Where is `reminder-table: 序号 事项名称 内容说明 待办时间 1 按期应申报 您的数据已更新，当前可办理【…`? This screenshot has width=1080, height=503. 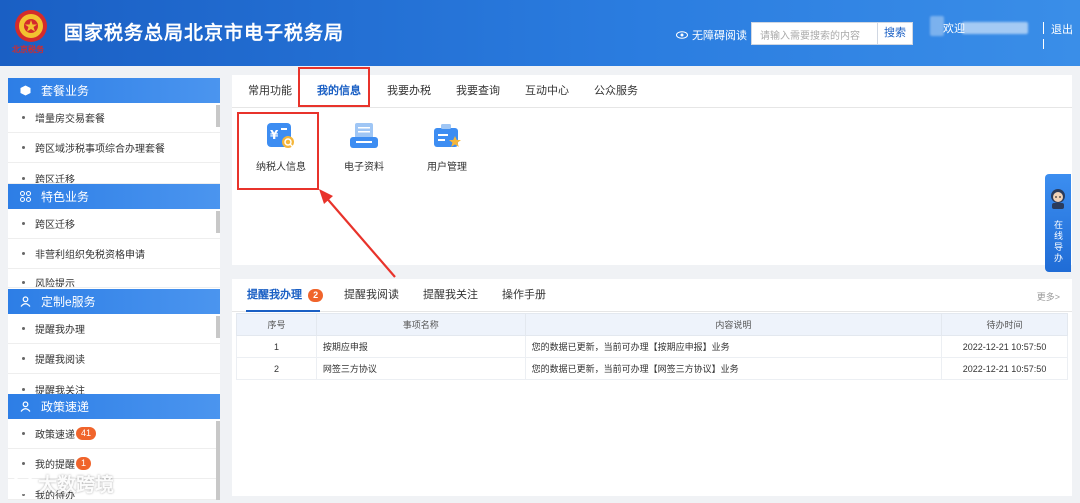
reminder-table: 序号 事项名称 内容说明 待办时间 1 按期应申报 您的数据已更新，当前可办理【… is located at coordinates (652, 346).